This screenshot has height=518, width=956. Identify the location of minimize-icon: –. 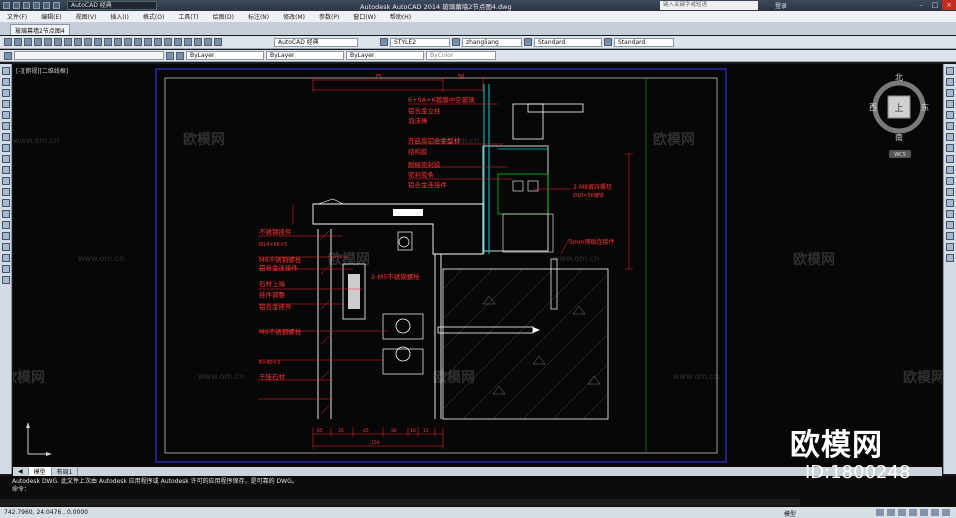
(921, 5).